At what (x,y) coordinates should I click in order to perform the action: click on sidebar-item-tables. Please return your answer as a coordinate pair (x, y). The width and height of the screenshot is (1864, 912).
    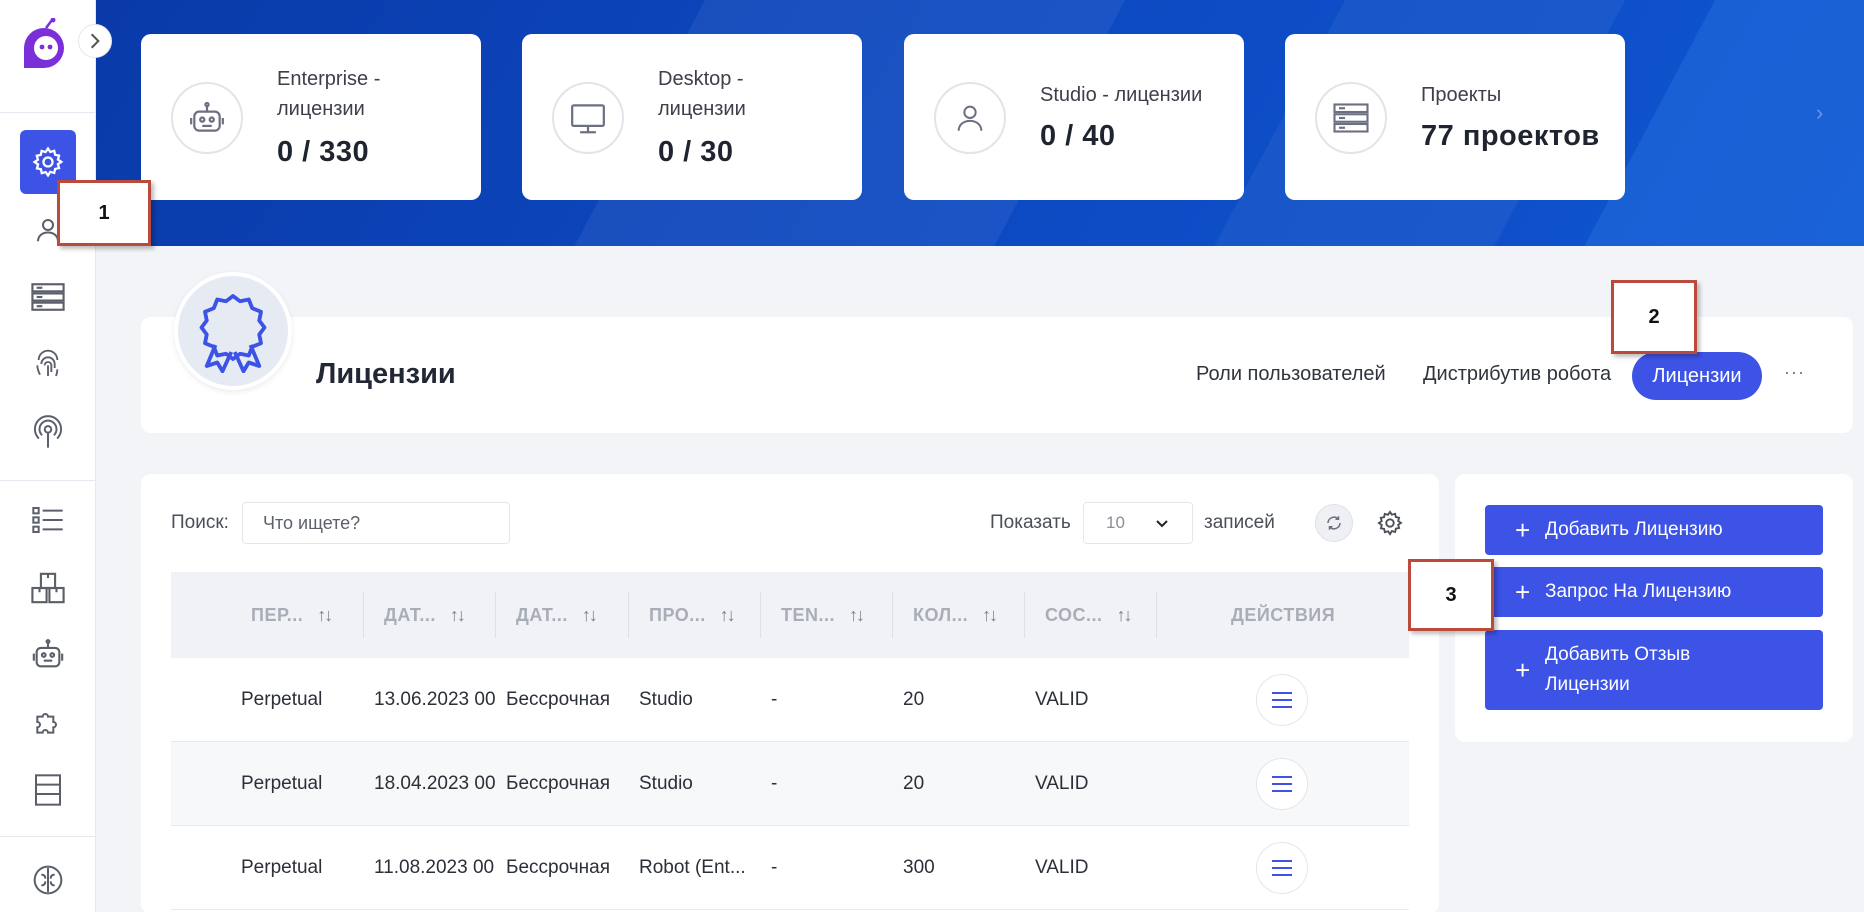
    Looking at the image, I should click on (48, 790).